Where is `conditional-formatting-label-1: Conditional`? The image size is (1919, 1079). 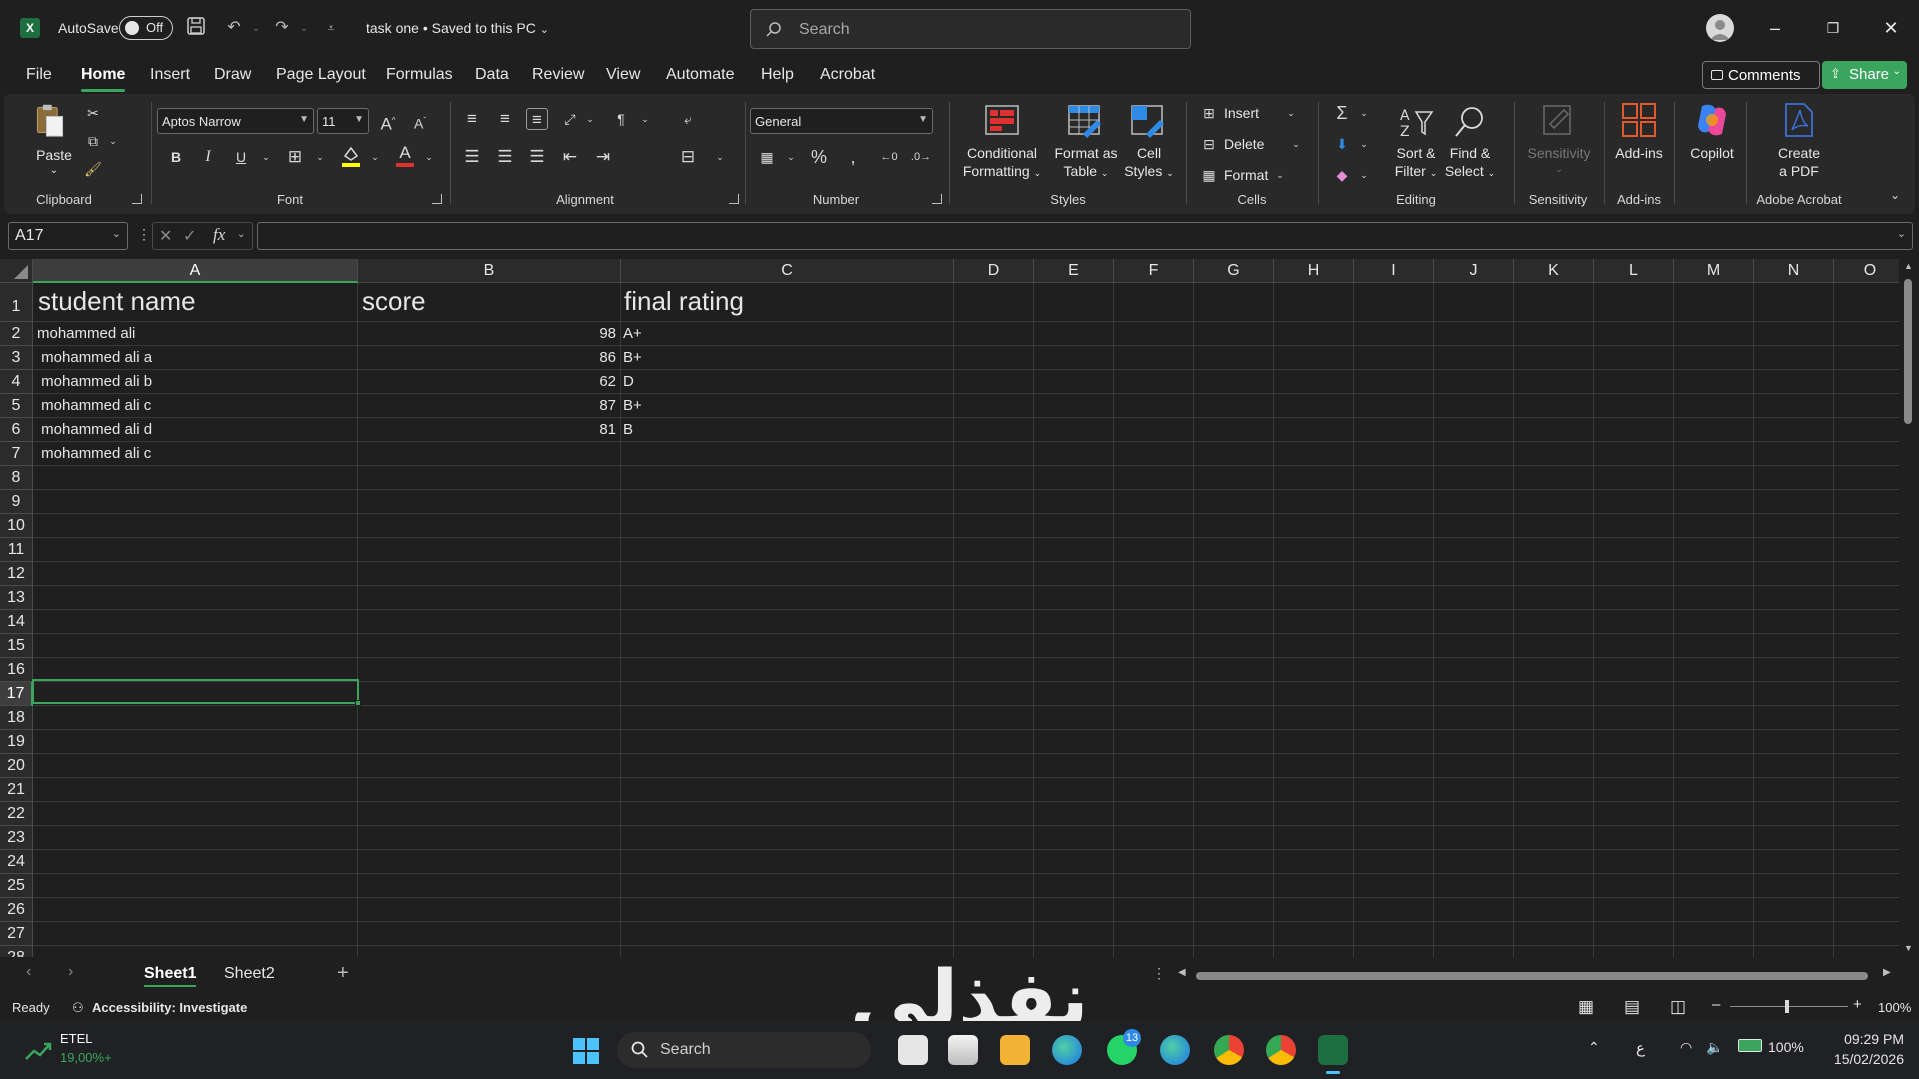
conditional-formatting-label-1: Conditional is located at coordinates (1002, 153).